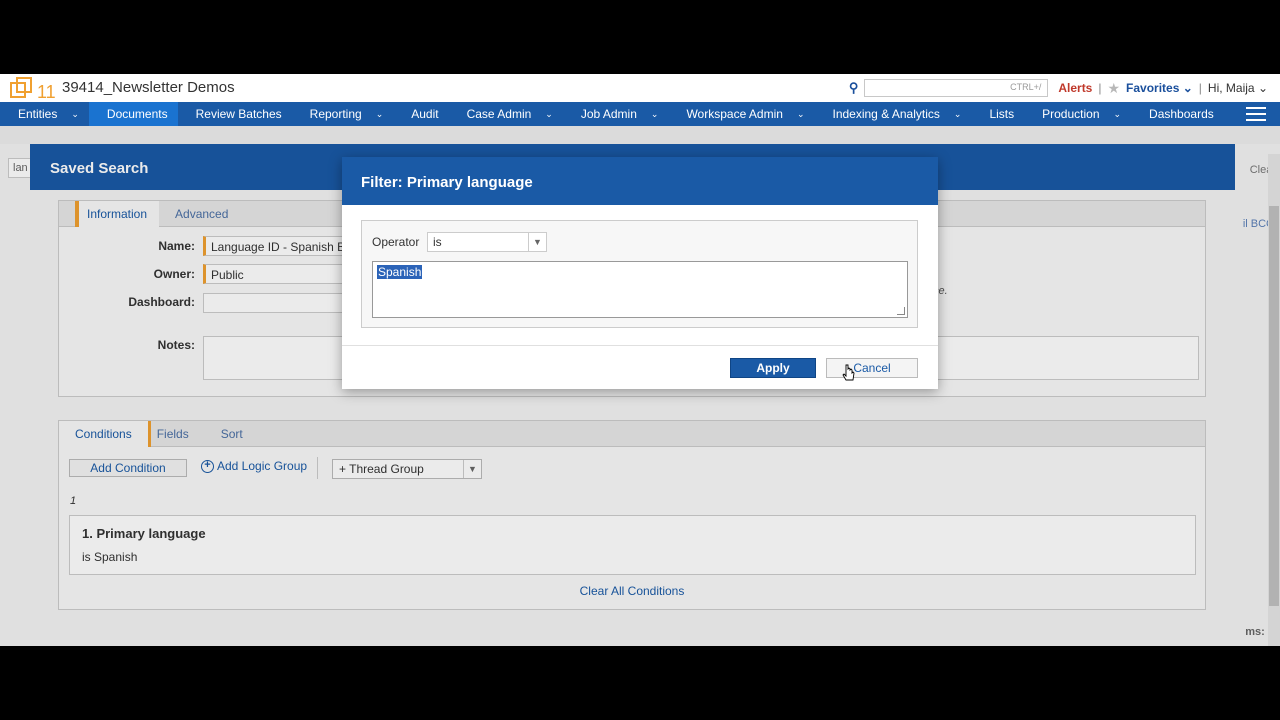  What do you see at coordinates (46, 91) in the screenshot?
I see `logo-number: 11` at bounding box center [46, 91].